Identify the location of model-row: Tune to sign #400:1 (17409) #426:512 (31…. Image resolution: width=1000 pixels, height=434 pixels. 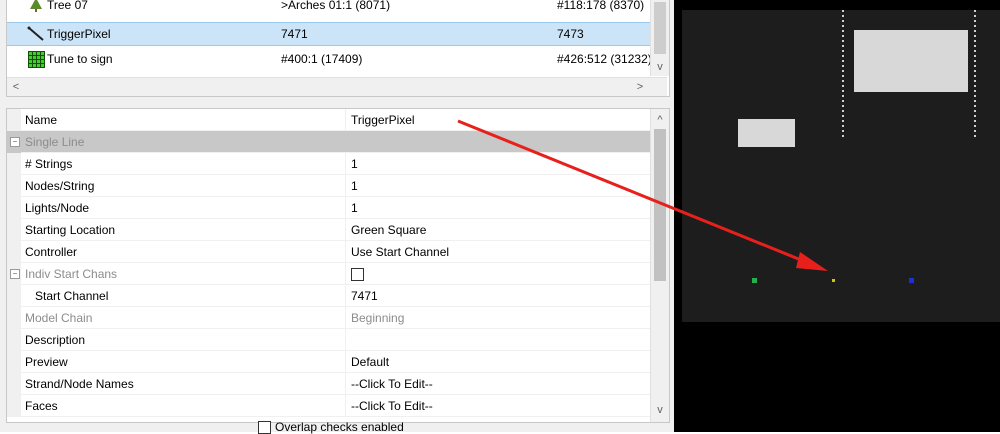
(329, 59).